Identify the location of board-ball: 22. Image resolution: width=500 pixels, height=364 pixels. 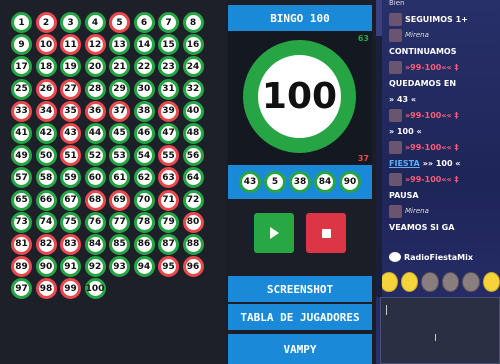
(144, 67).